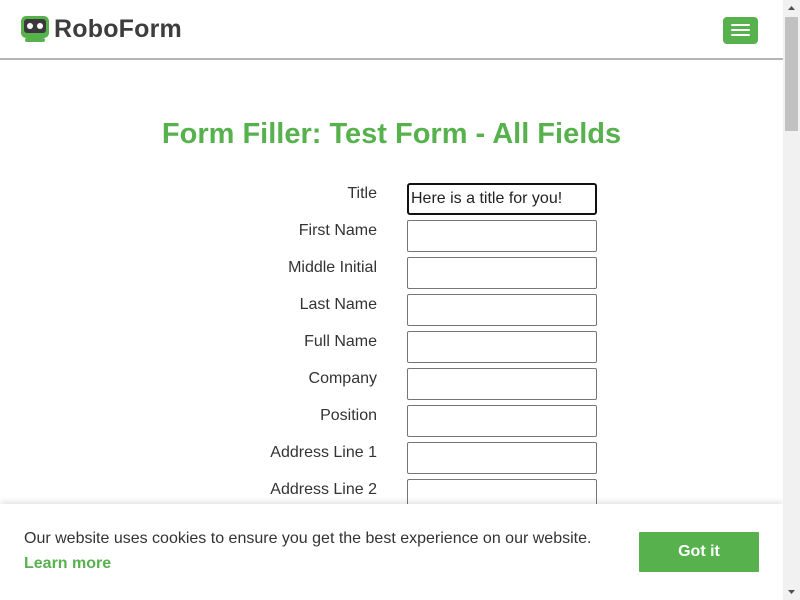  I want to click on full-name-input, so click(502, 347).